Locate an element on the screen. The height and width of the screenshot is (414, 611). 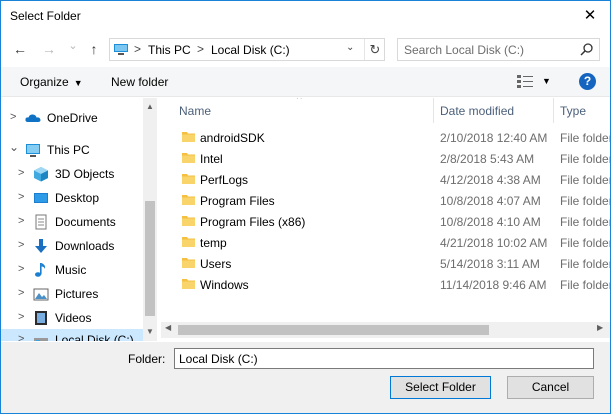
recent-locations-icon: ⌄ is located at coordinates (73, 46).